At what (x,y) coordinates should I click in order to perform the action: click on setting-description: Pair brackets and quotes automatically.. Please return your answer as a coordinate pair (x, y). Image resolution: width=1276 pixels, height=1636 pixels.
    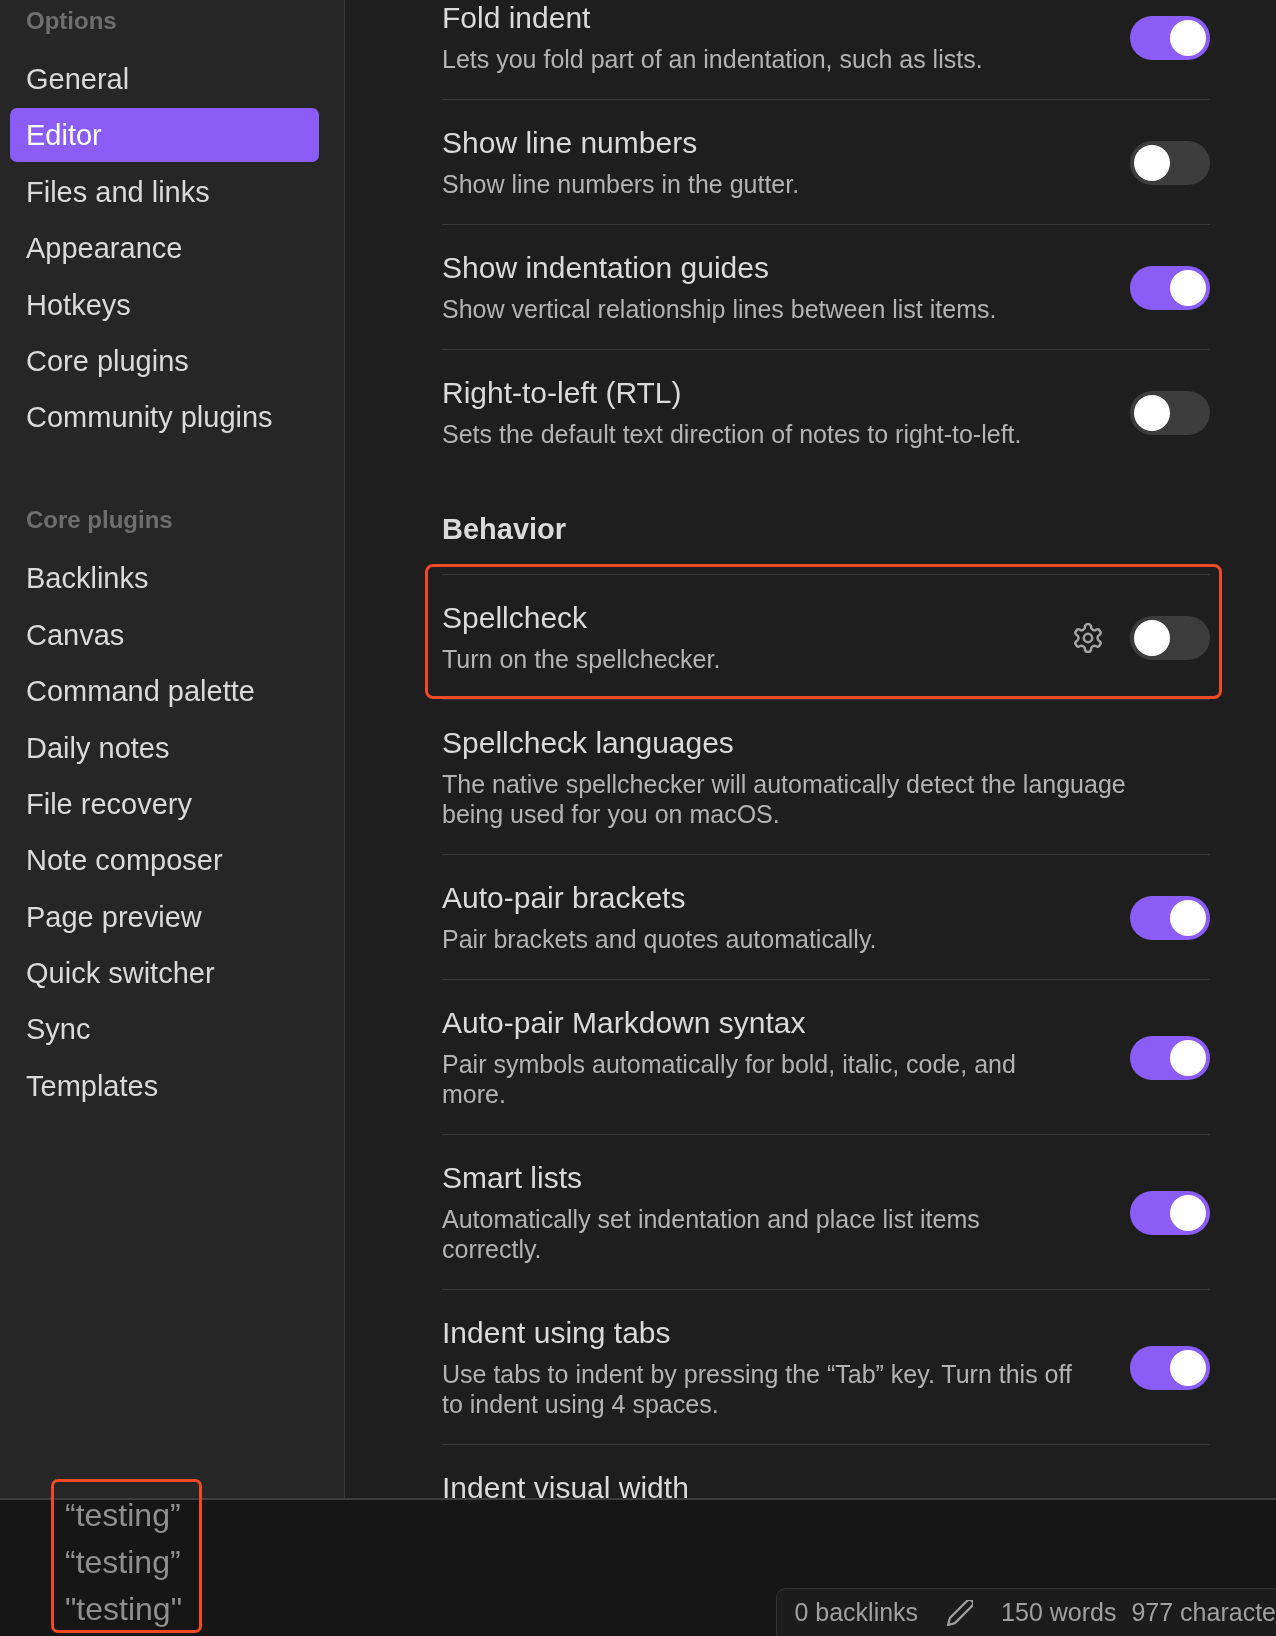
    Looking at the image, I should click on (660, 939).